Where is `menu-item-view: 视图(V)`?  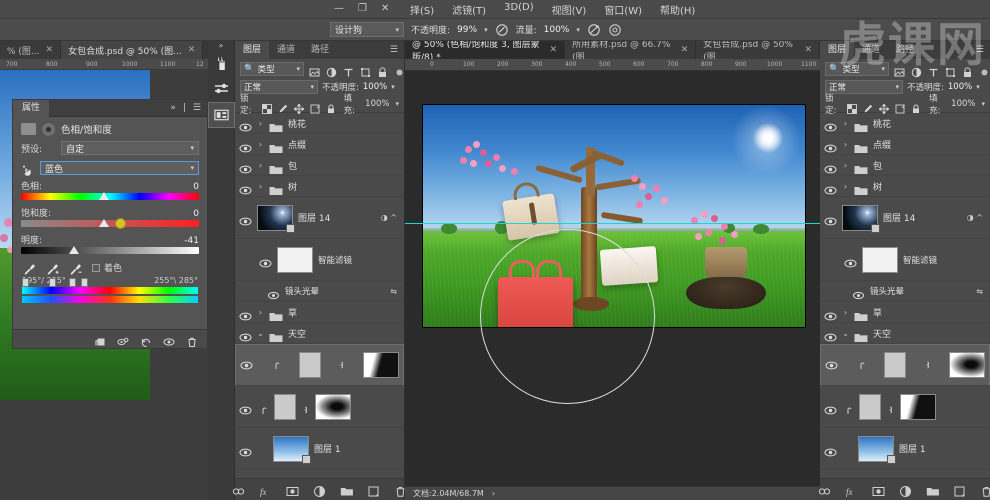
menu-item-view: 视图(V) is located at coordinates (569, 9).